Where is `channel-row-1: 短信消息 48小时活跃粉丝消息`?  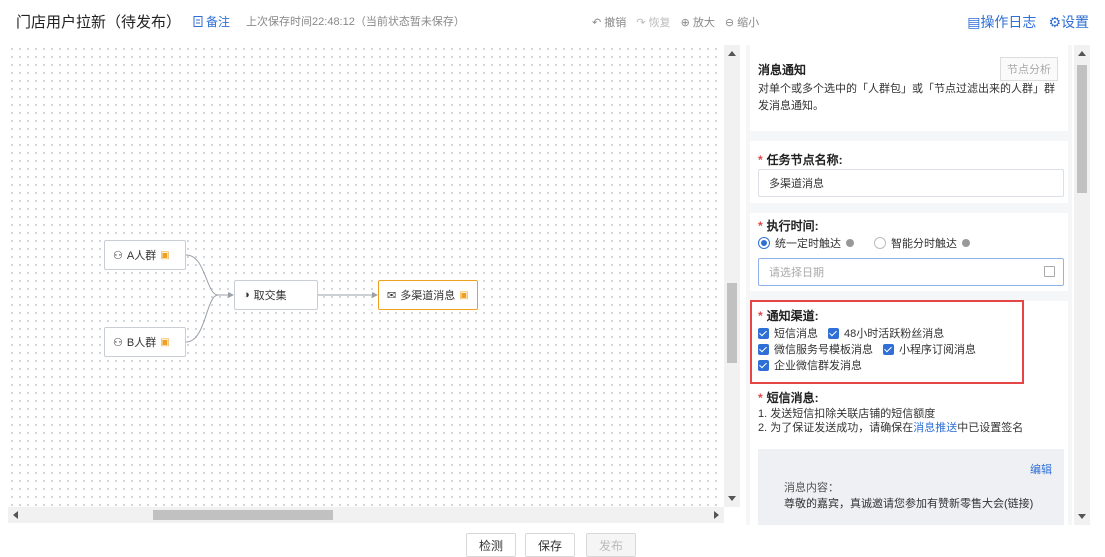 channel-row-1: 短信消息 48小时活跃粉丝消息 is located at coordinates (851, 333).